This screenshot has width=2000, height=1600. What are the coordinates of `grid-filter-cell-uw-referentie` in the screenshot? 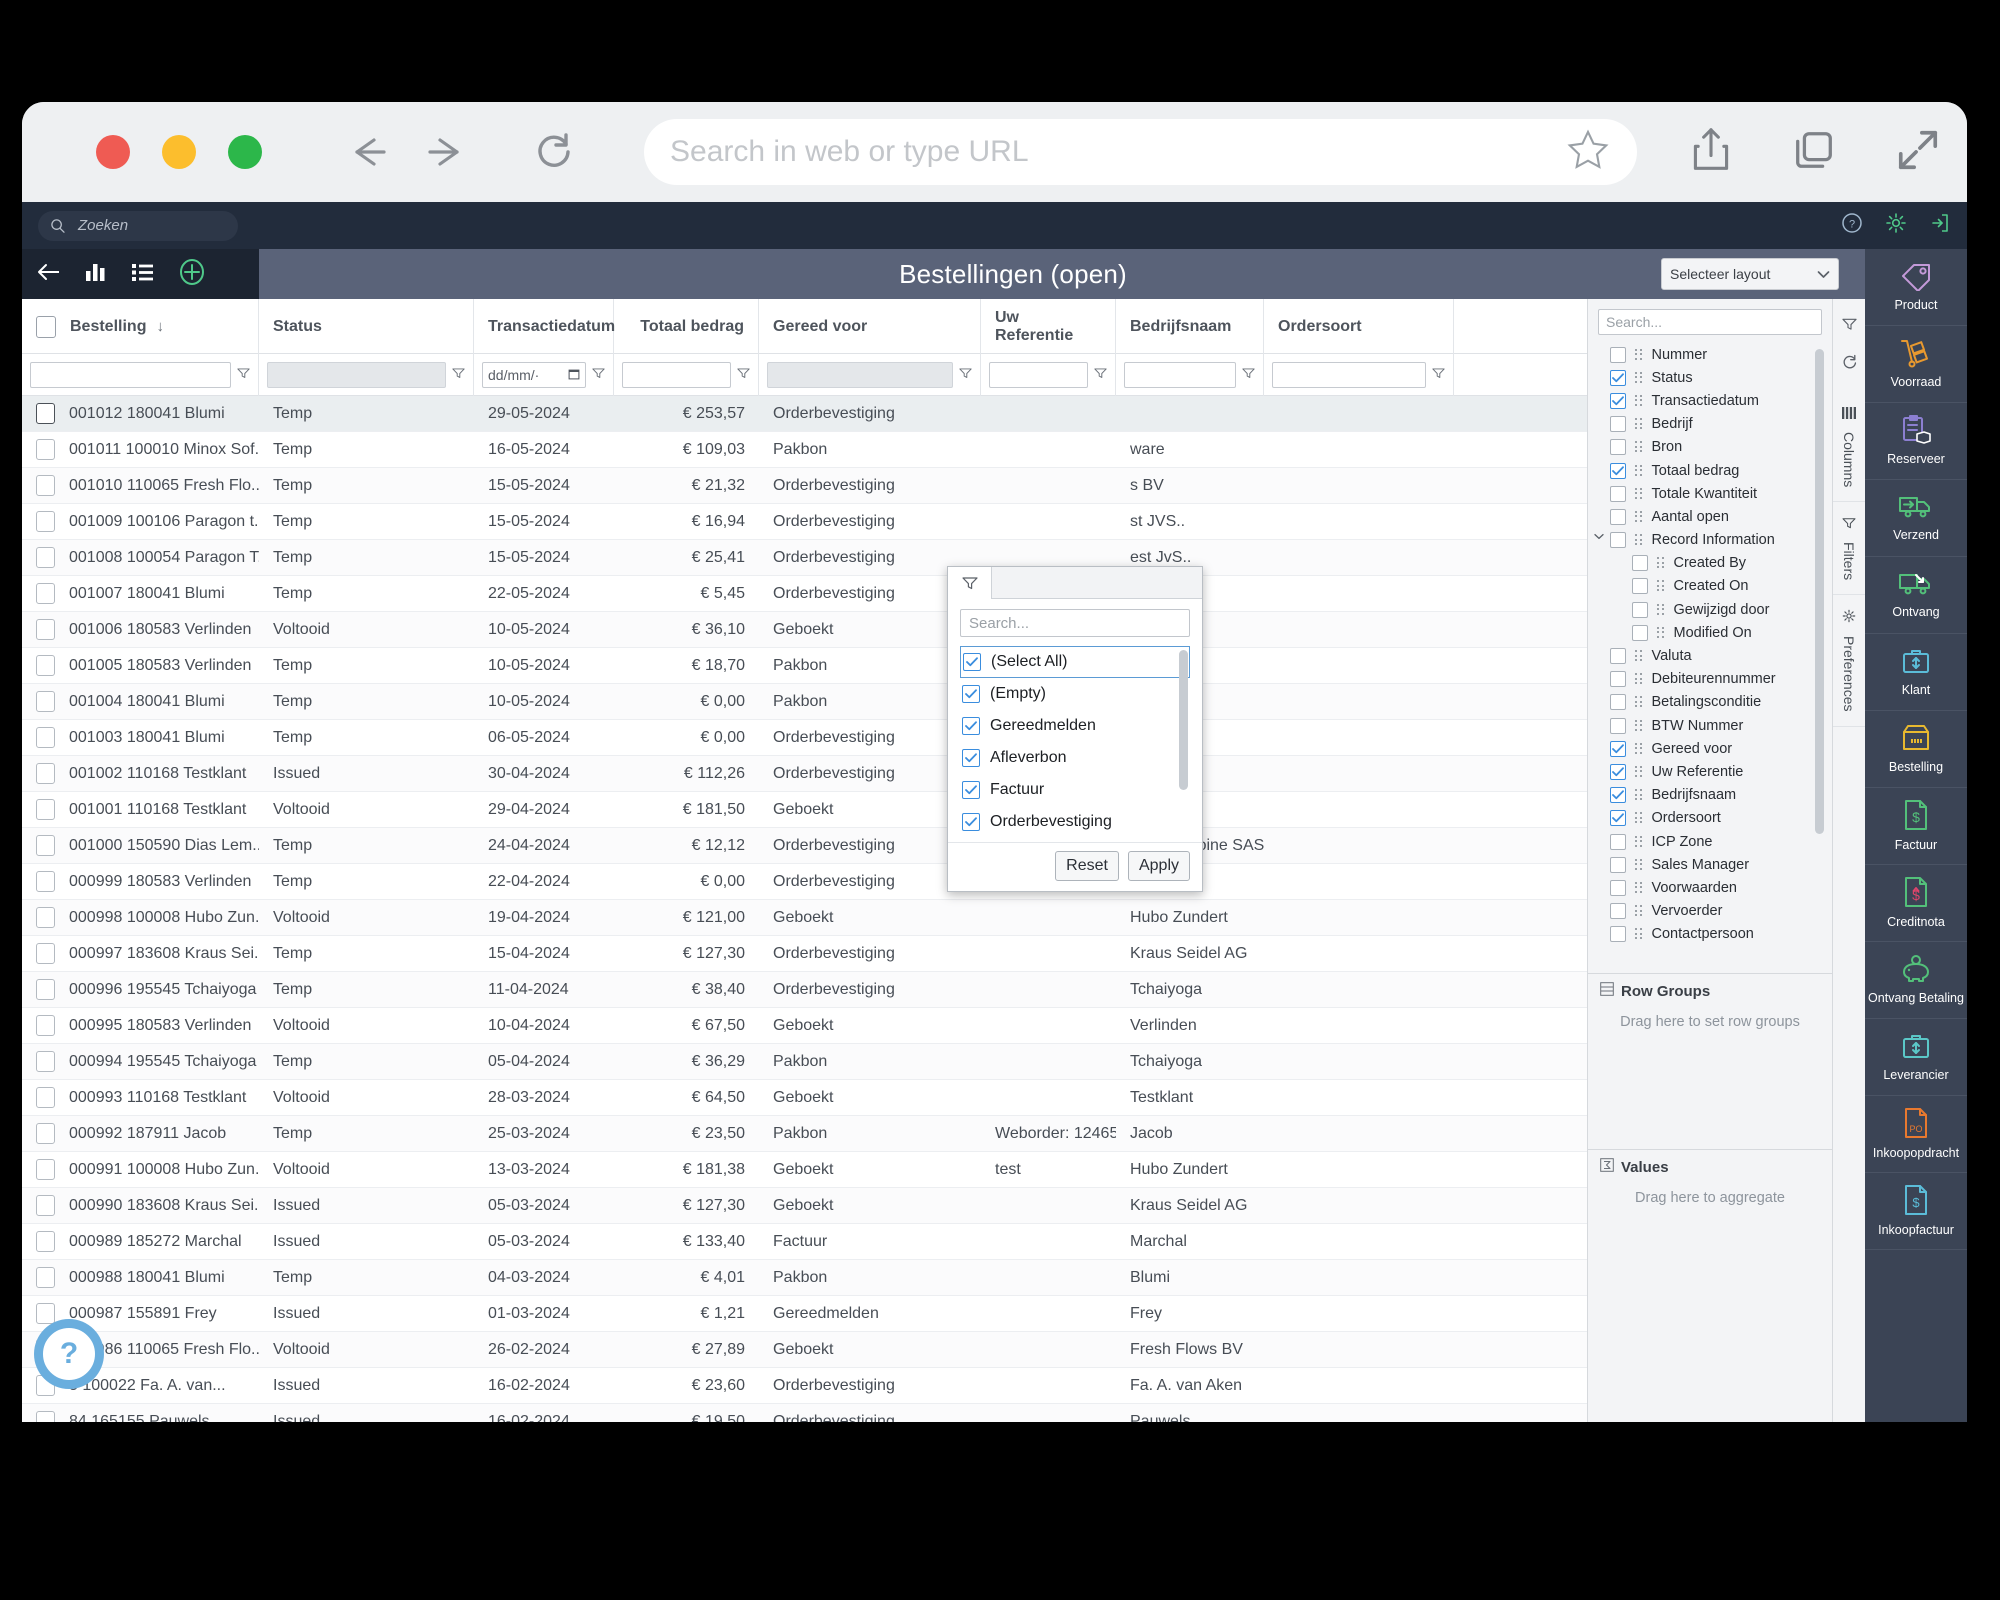 It's located at (1048, 375).